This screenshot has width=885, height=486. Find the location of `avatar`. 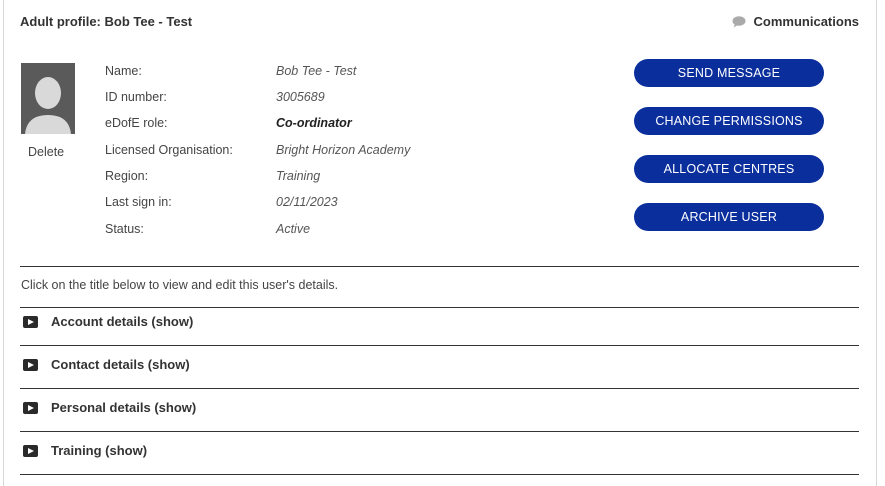

avatar is located at coordinates (48, 98).